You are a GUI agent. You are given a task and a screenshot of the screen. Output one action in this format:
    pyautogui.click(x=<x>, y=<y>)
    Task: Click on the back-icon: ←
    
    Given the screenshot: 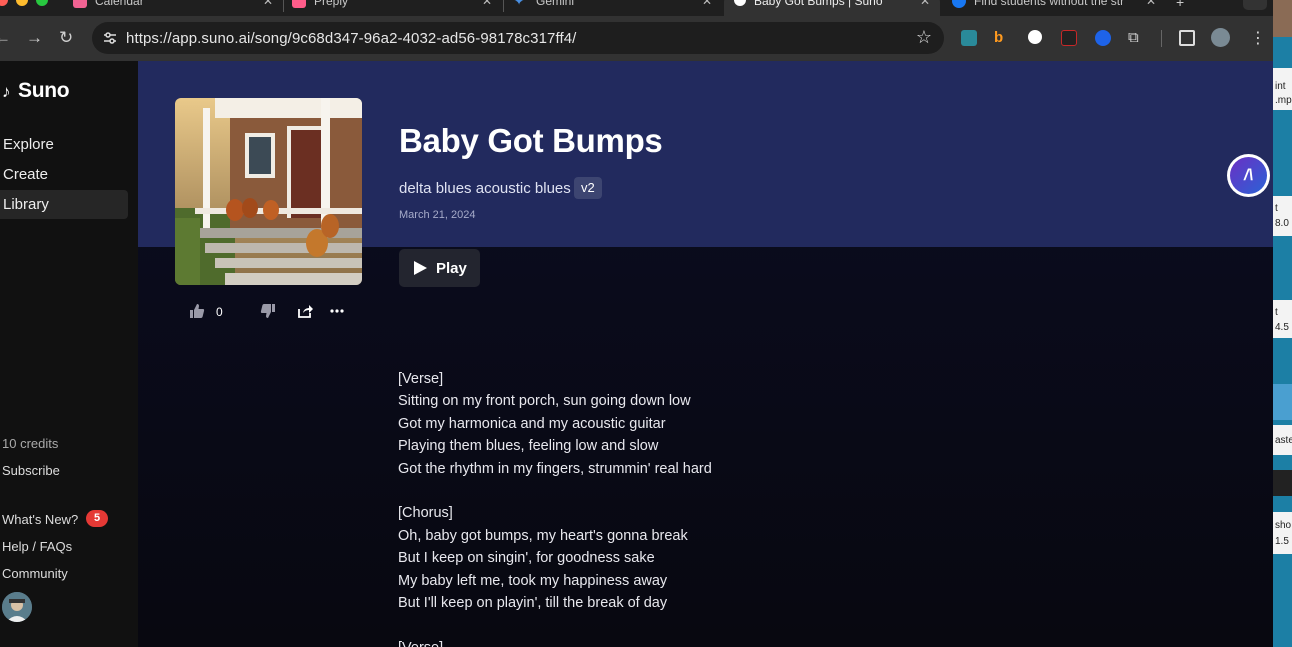 What is the action you would take?
    pyautogui.click(x=5, y=38)
    